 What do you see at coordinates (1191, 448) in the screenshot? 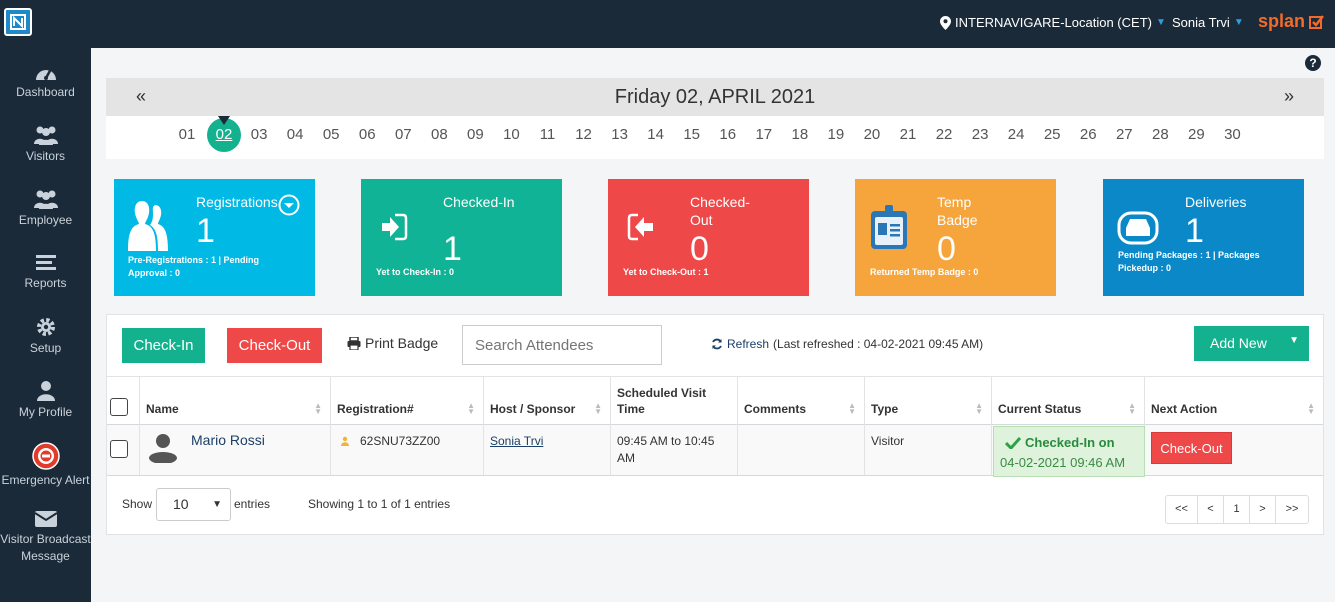
I see `row-checkout-button: Check-Out` at bounding box center [1191, 448].